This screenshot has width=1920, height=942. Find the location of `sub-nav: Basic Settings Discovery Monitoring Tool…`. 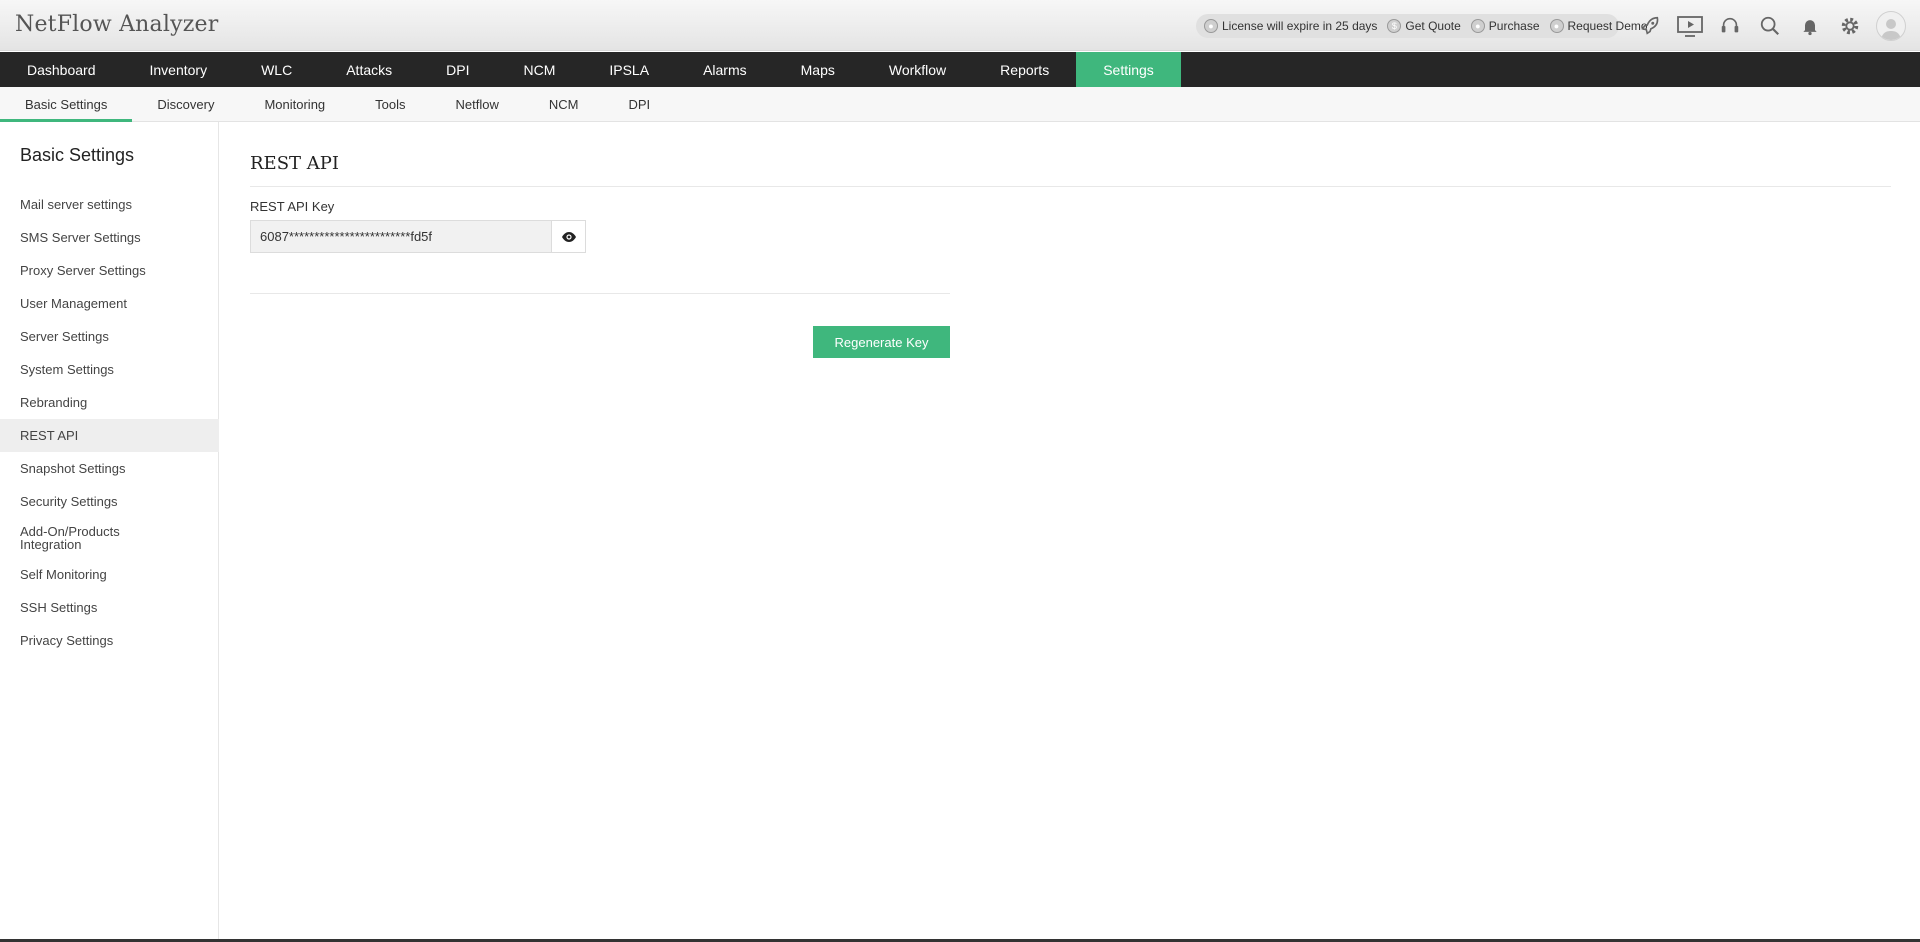

sub-nav: Basic Settings Discovery Monitoring Tool… is located at coordinates (960, 104).